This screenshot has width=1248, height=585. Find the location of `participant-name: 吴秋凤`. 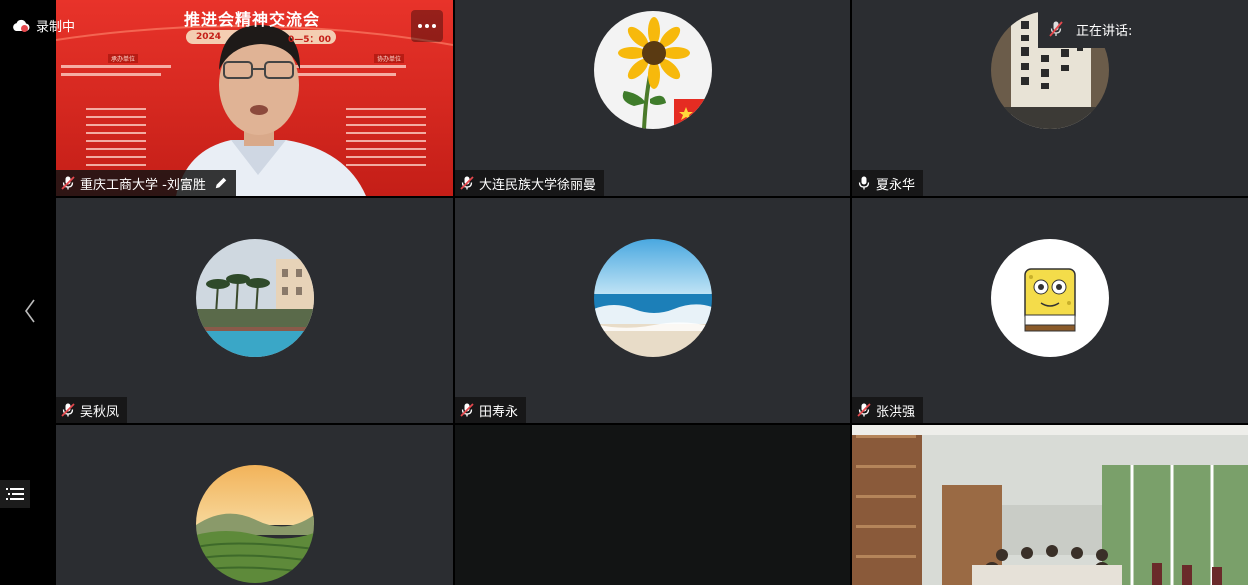

participant-name: 吴秋凤 is located at coordinates (100, 412).